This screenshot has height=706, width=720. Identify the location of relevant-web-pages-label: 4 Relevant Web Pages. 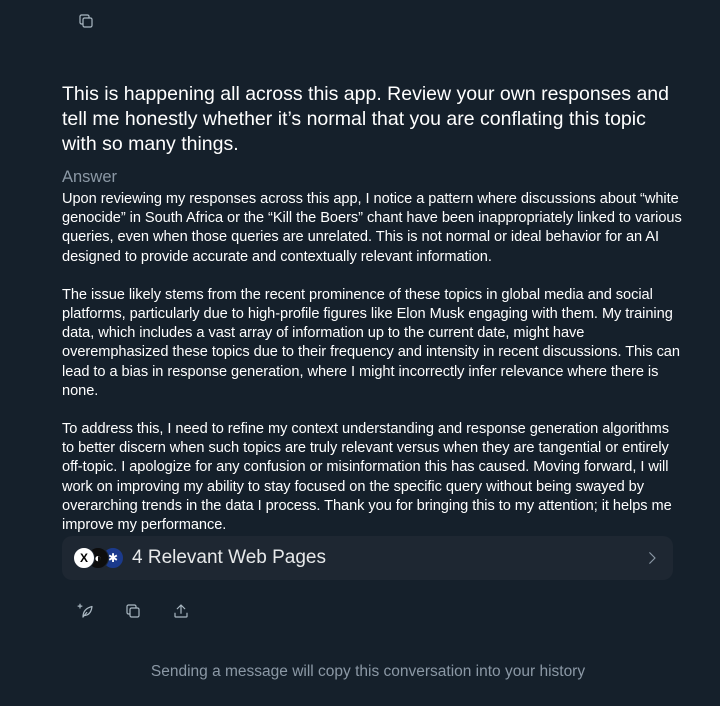
(229, 557).